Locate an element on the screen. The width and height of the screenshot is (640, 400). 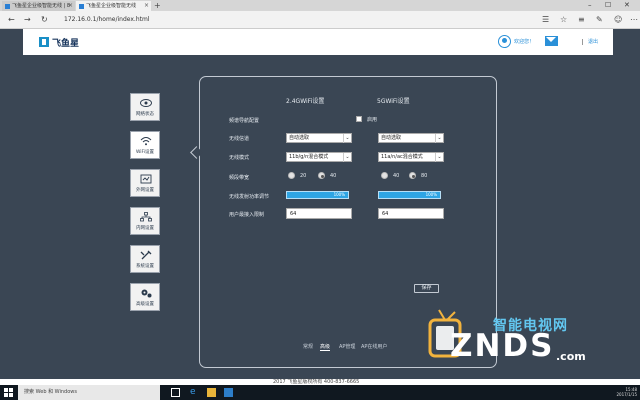
menu-advanced-settings: 高级设置 is located at coordinates (145, 297).